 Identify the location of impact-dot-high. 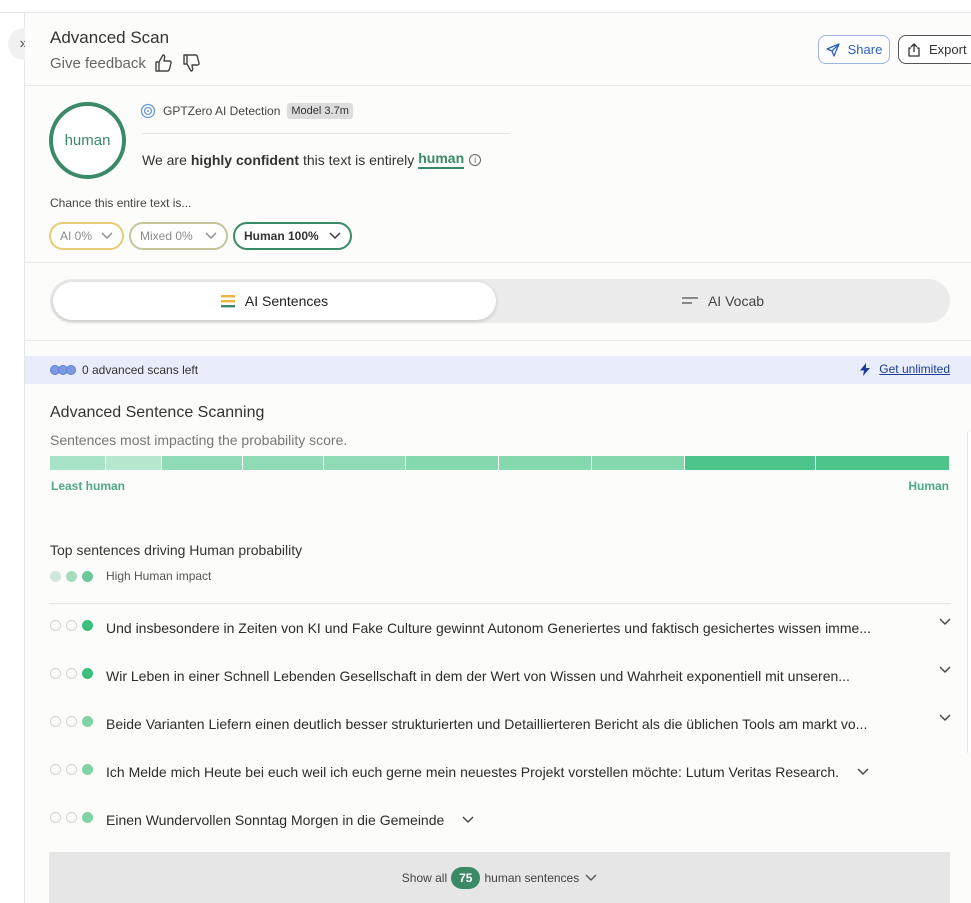
(87, 576).